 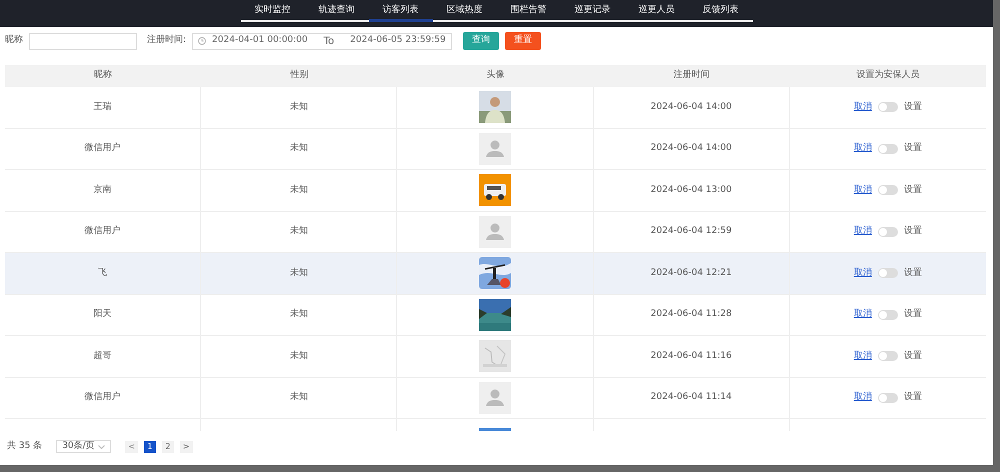 What do you see at coordinates (522, 41) in the screenshot?
I see `reset-button: 重置` at bounding box center [522, 41].